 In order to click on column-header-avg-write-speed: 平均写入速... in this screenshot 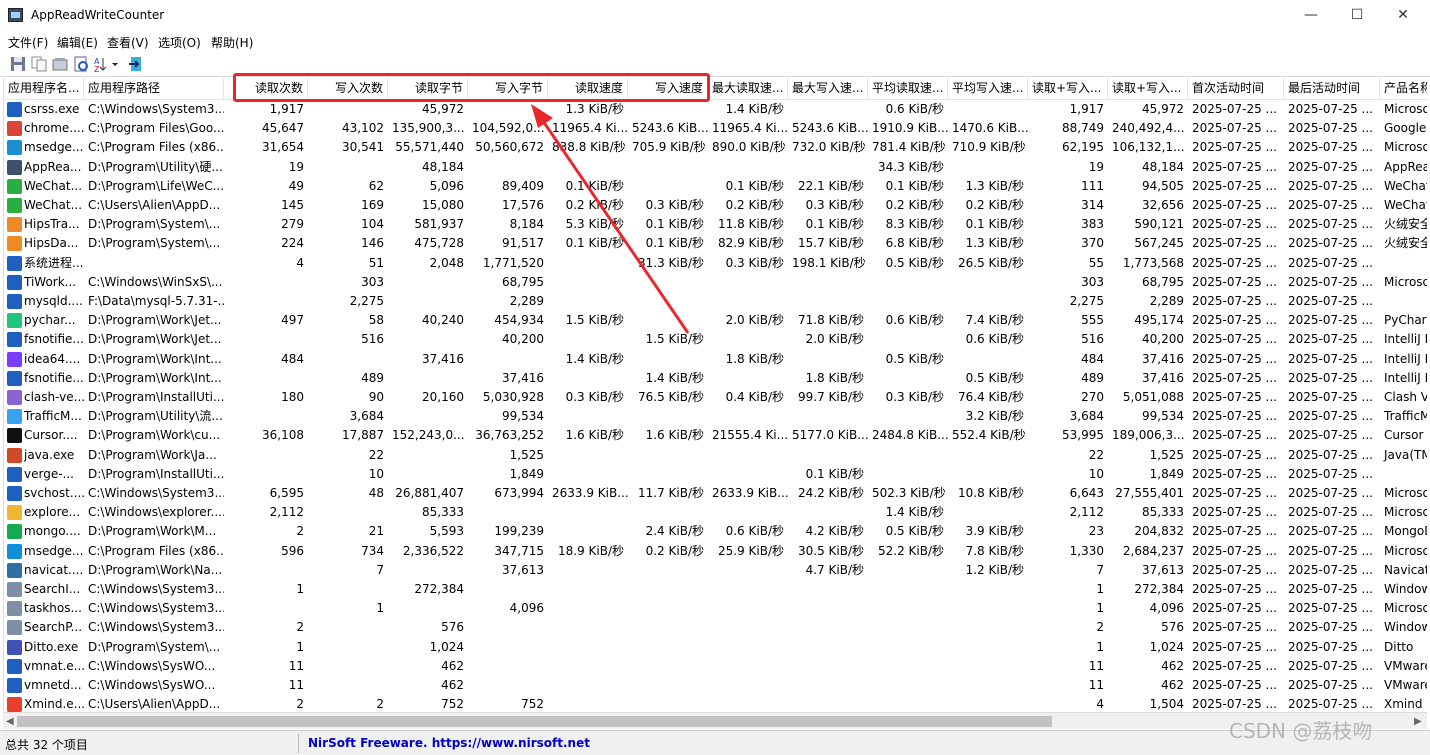, I will do `click(988, 89)`.